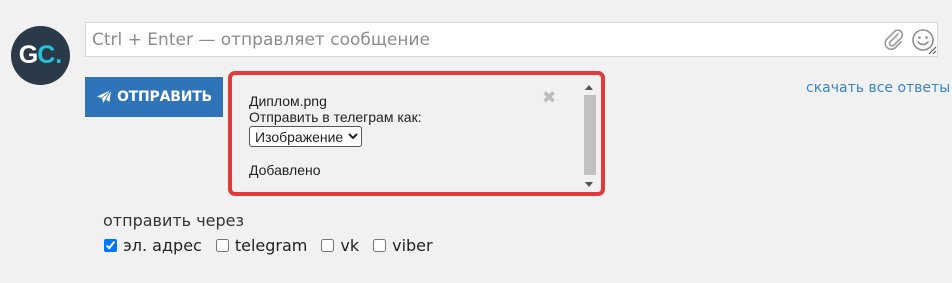 The image size is (952, 283). What do you see at coordinates (28, 55) in the screenshot?
I see `avatar-letter-g: G` at bounding box center [28, 55].